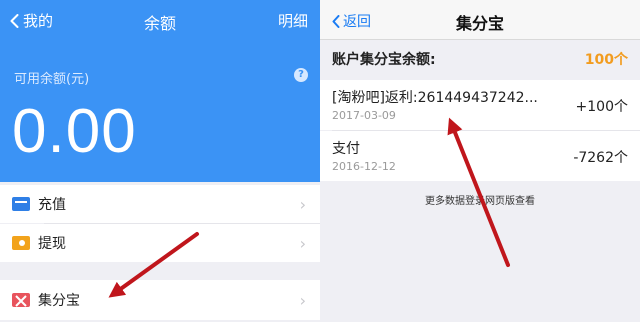  What do you see at coordinates (21, 300) in the screenshot?
I see `jifenbao-icon` at bounding box center [21, 300].